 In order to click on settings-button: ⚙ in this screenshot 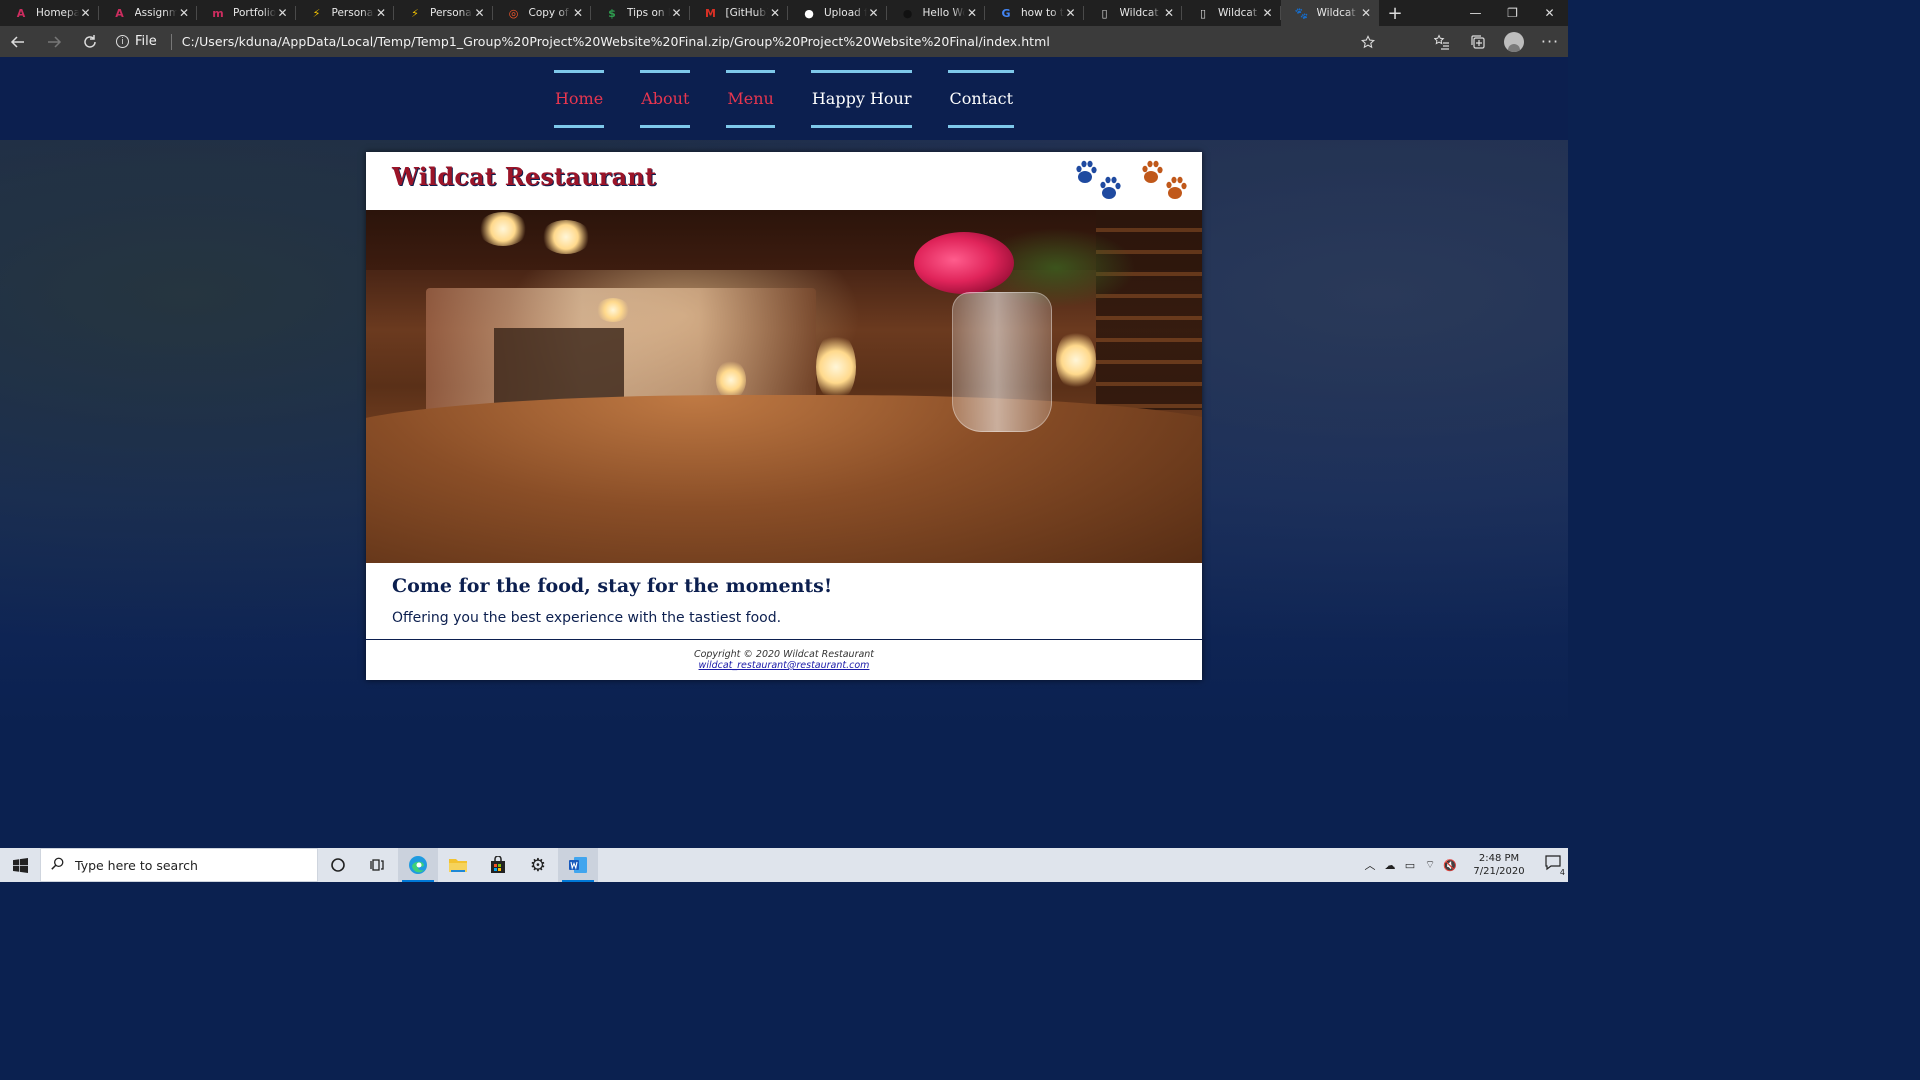, I will do `click(538, 865)`.